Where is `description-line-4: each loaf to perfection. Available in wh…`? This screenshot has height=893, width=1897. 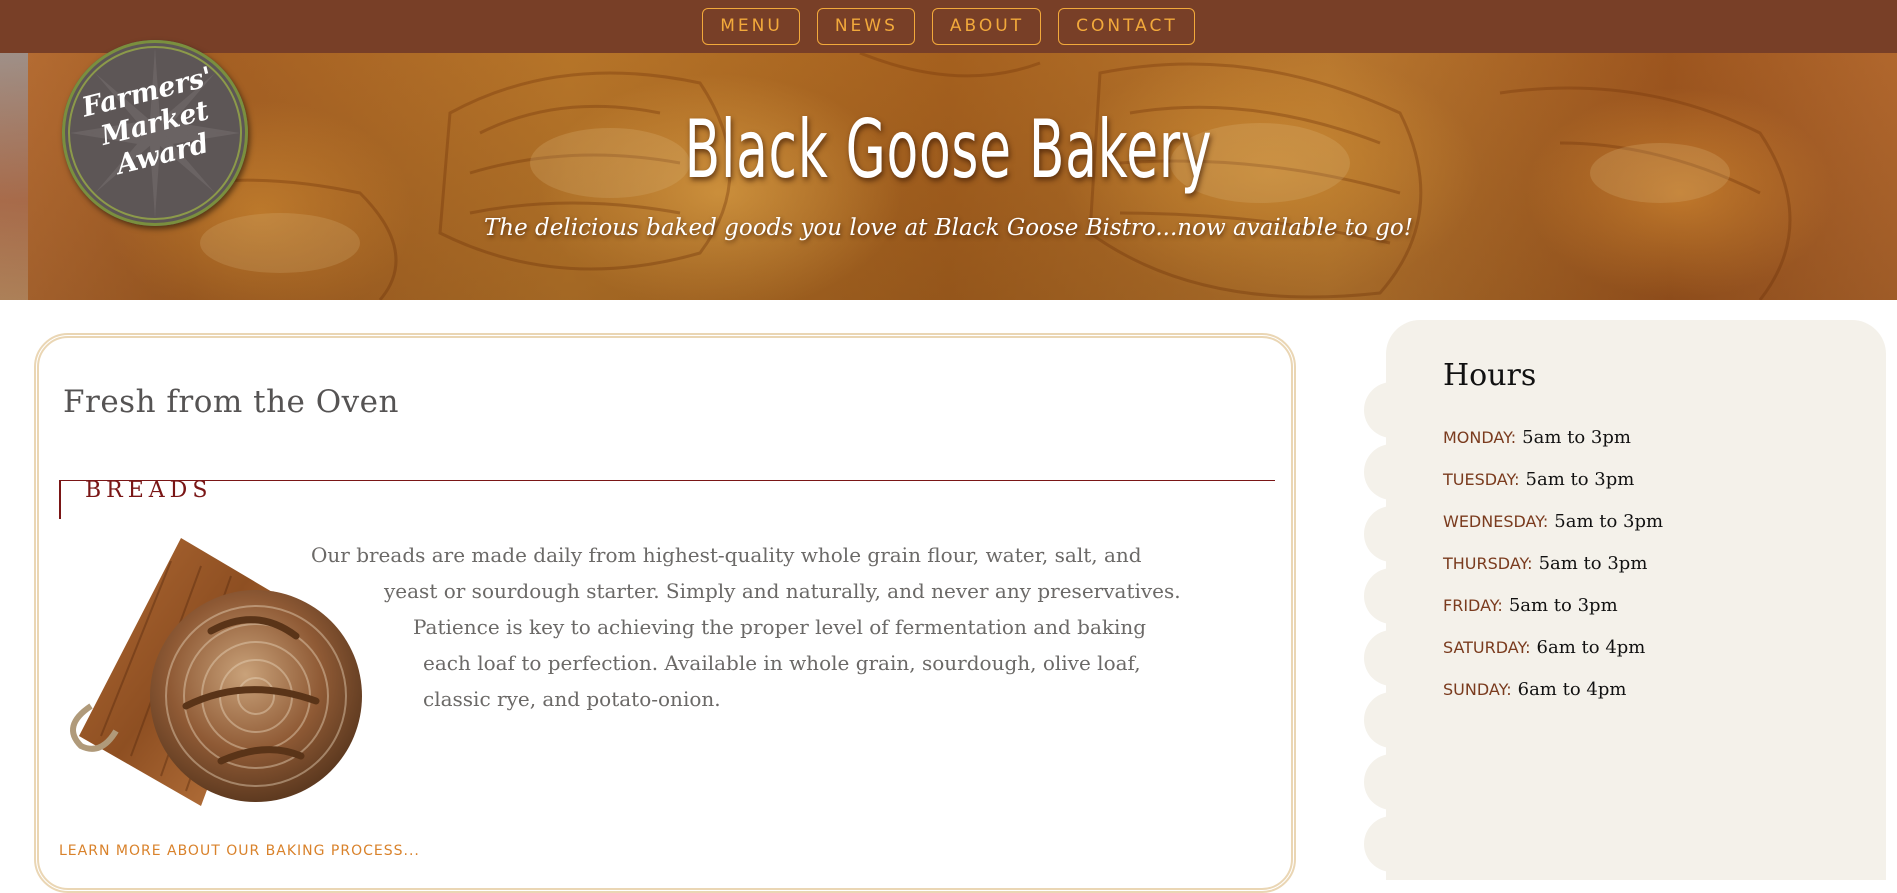
description-line-4: each loaf to perfection. Available in wh… is located at coordinates (782, 663).